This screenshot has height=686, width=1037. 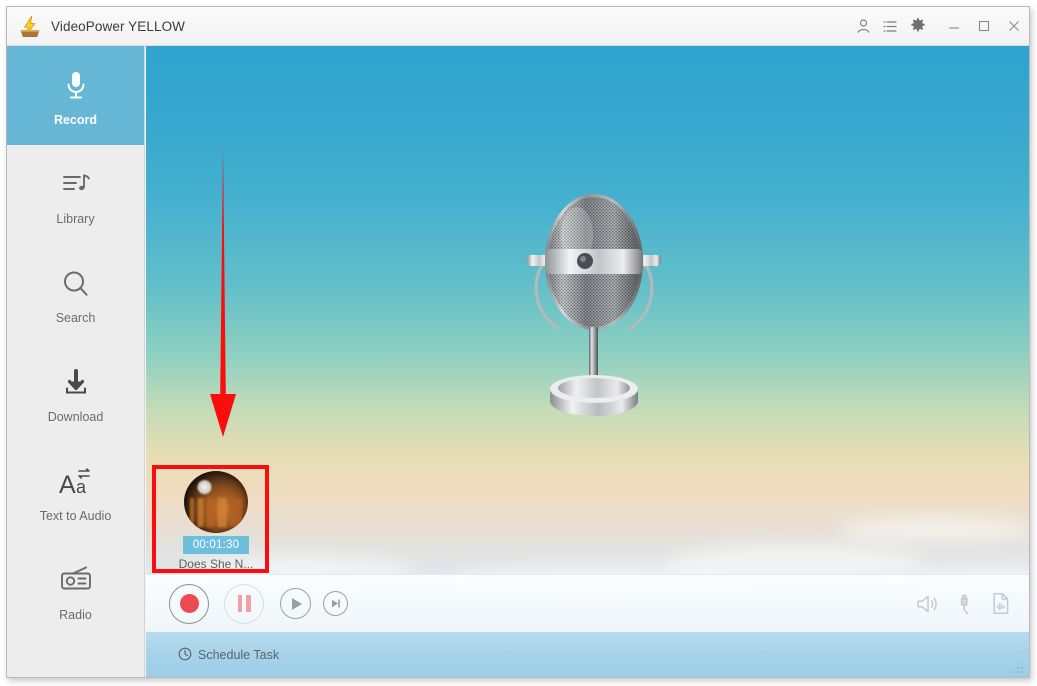 I want to click on music-list-icon, so click(x=76, y=185).